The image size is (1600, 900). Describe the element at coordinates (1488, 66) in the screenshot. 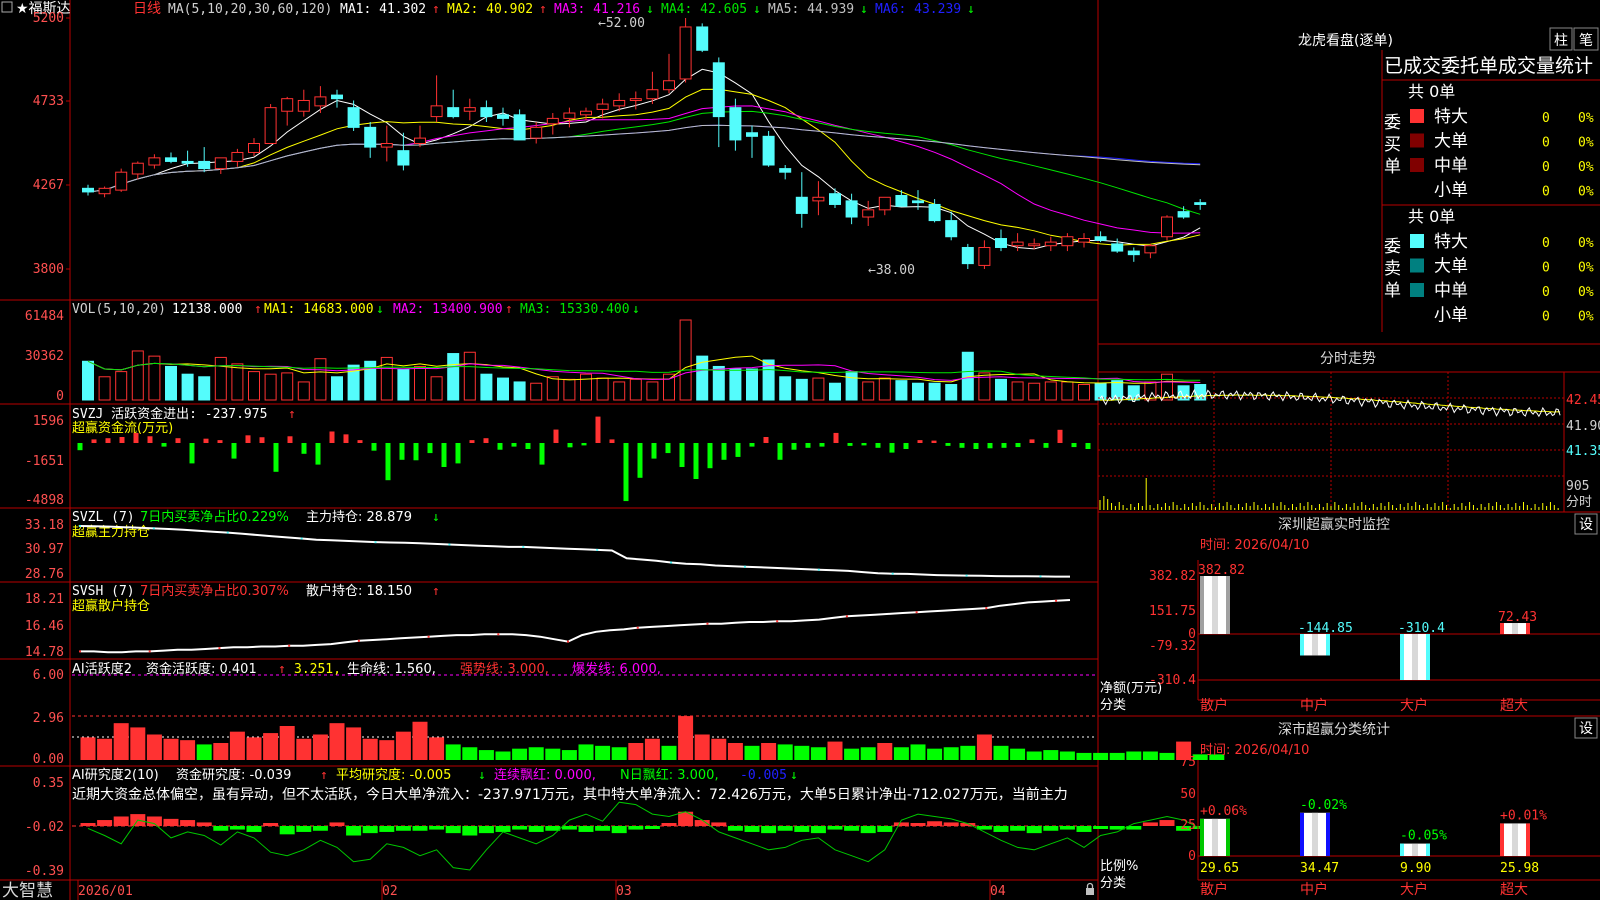

I see `lhb-tabs: 已成交委托单成交量统计` at that location.